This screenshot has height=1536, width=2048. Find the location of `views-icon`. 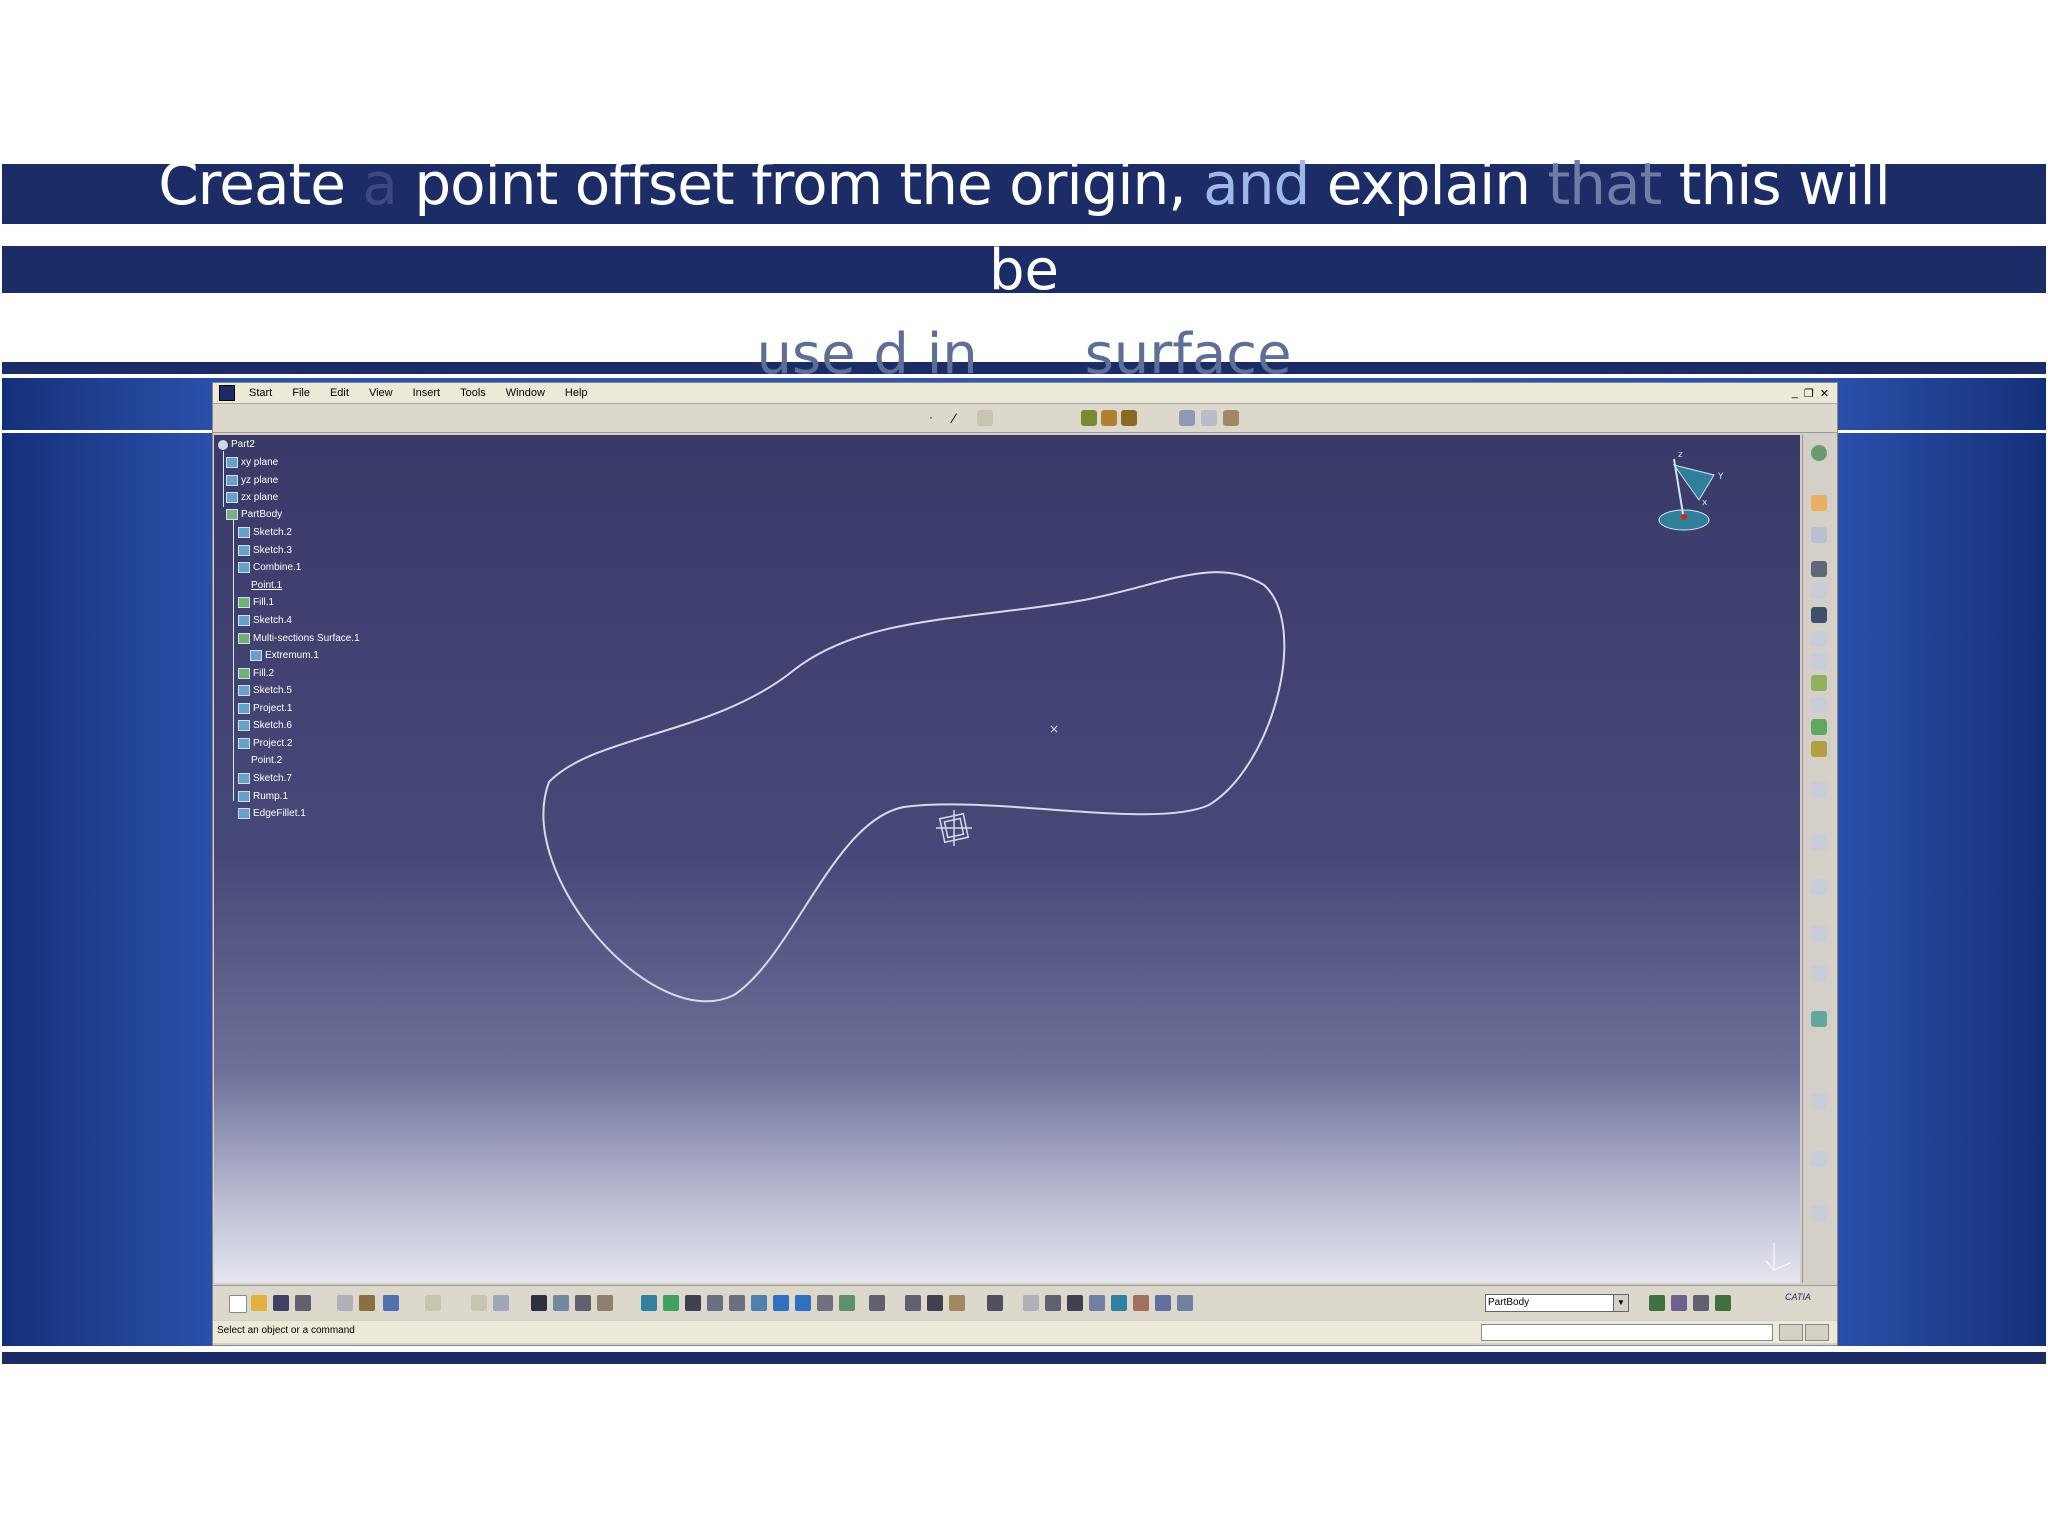

views-icon is located at coordinates (781, 1303).